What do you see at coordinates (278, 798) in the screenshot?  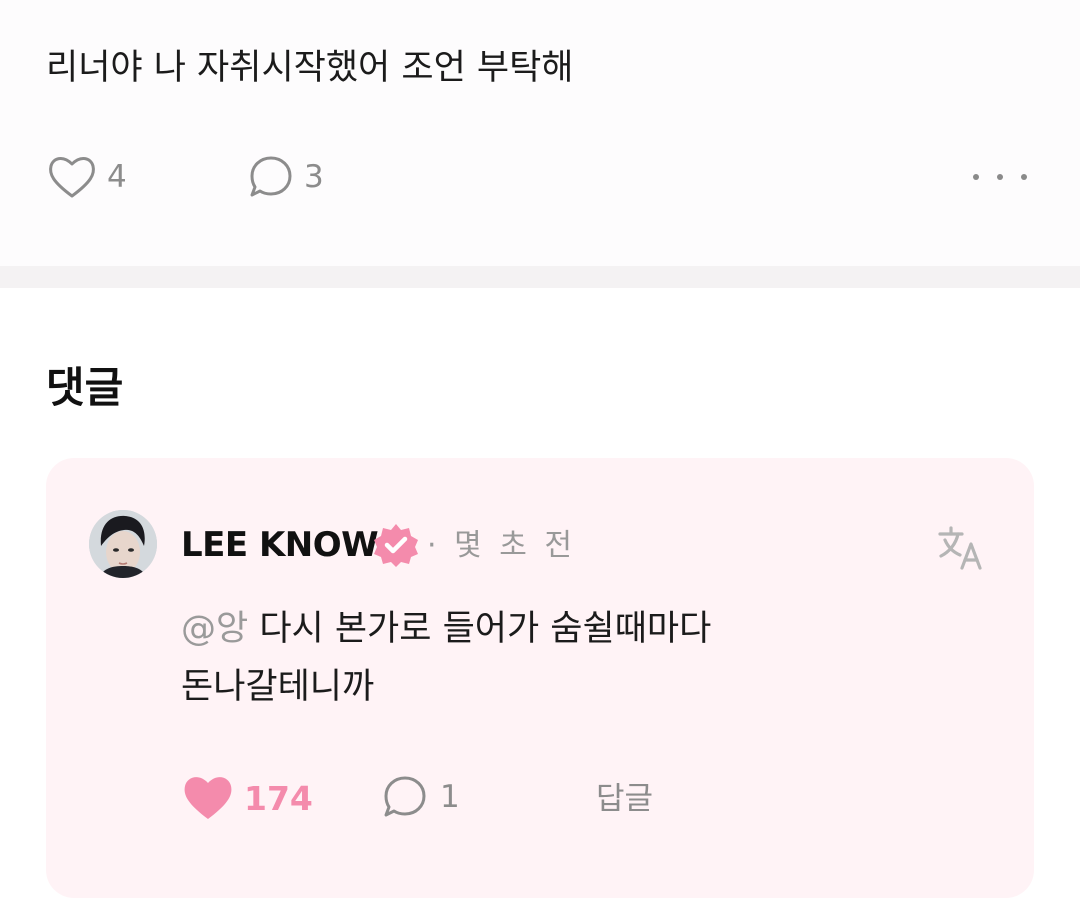 I see `comment-like-count: 174` at bounding box center [278, 798].